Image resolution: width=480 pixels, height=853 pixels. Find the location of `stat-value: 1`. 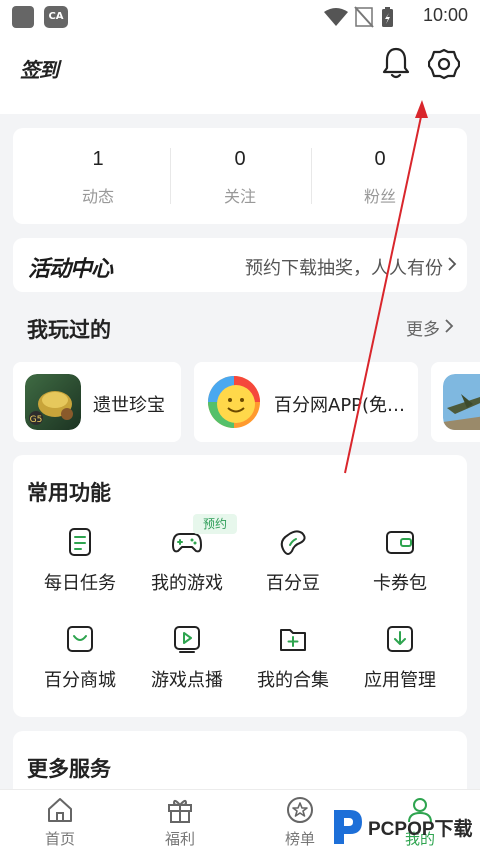

stat-value: 1 is located at coordinates (98, 159).